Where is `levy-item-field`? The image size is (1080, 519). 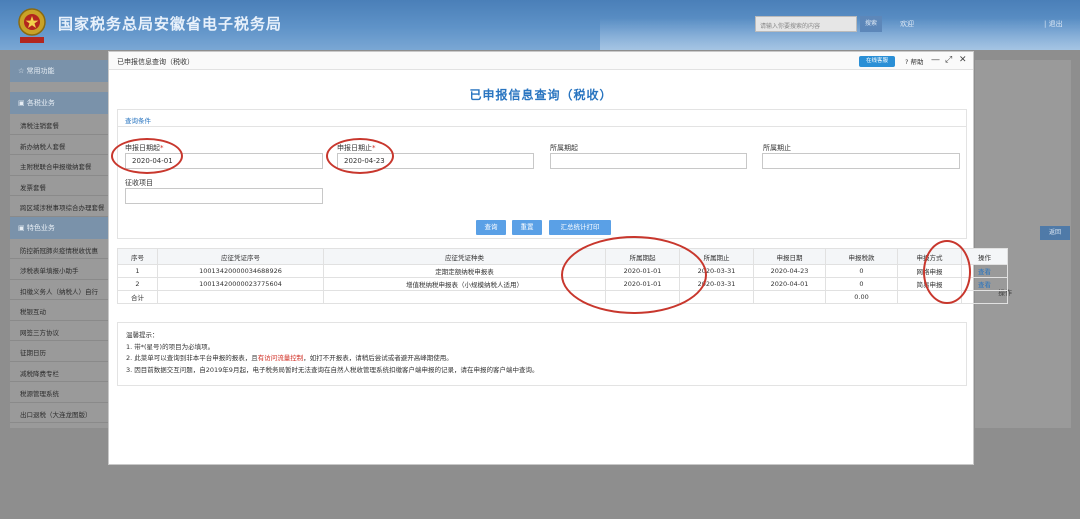 levy-item-field is located at coordinates (224, 196).